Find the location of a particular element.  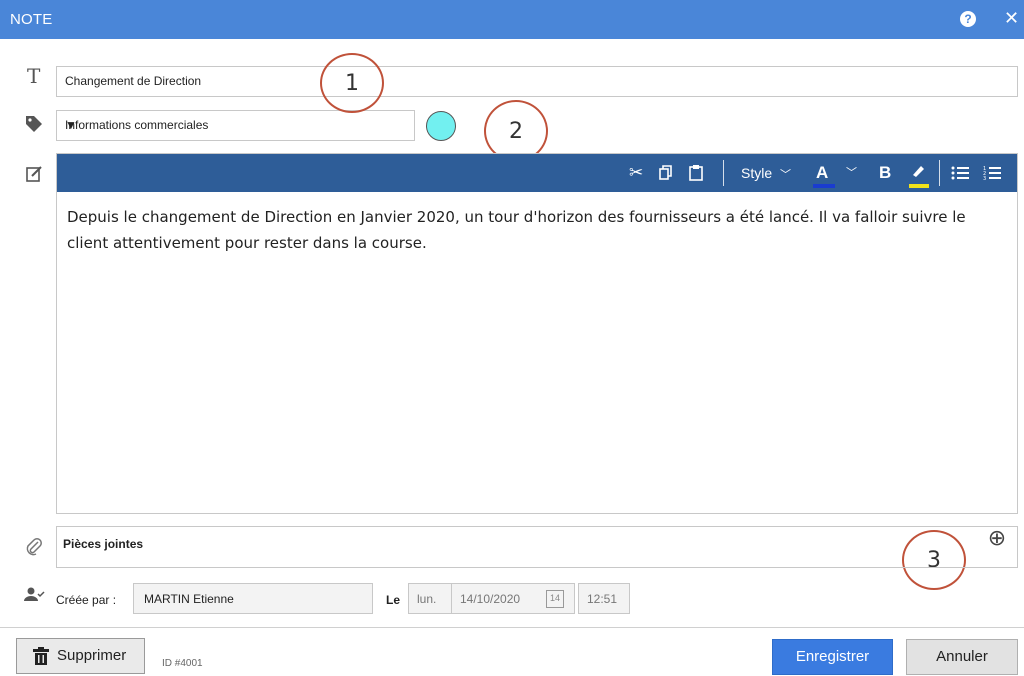

highlight-color-bar is located at coordinates (919, 186).